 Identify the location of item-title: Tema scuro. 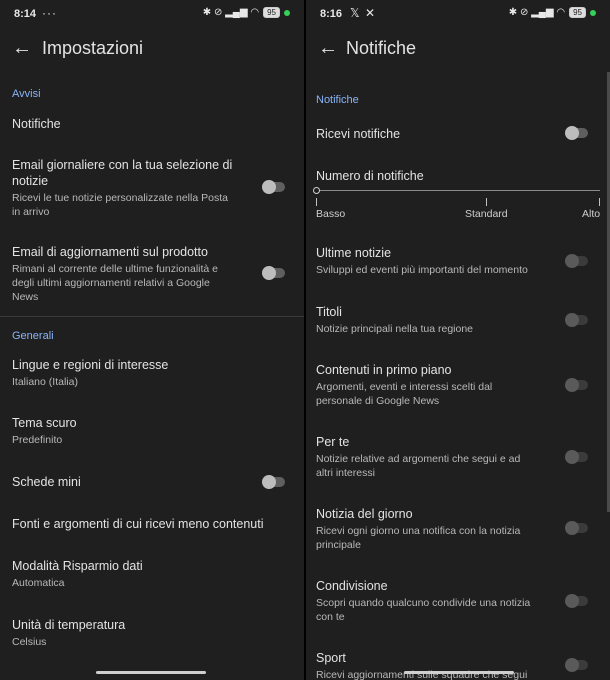
(44, 423).